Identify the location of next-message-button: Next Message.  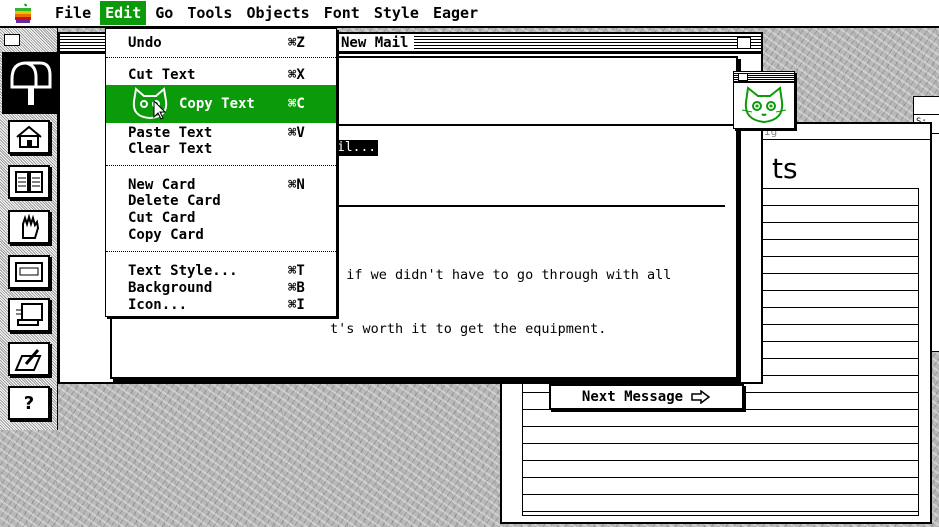
(646, 397).